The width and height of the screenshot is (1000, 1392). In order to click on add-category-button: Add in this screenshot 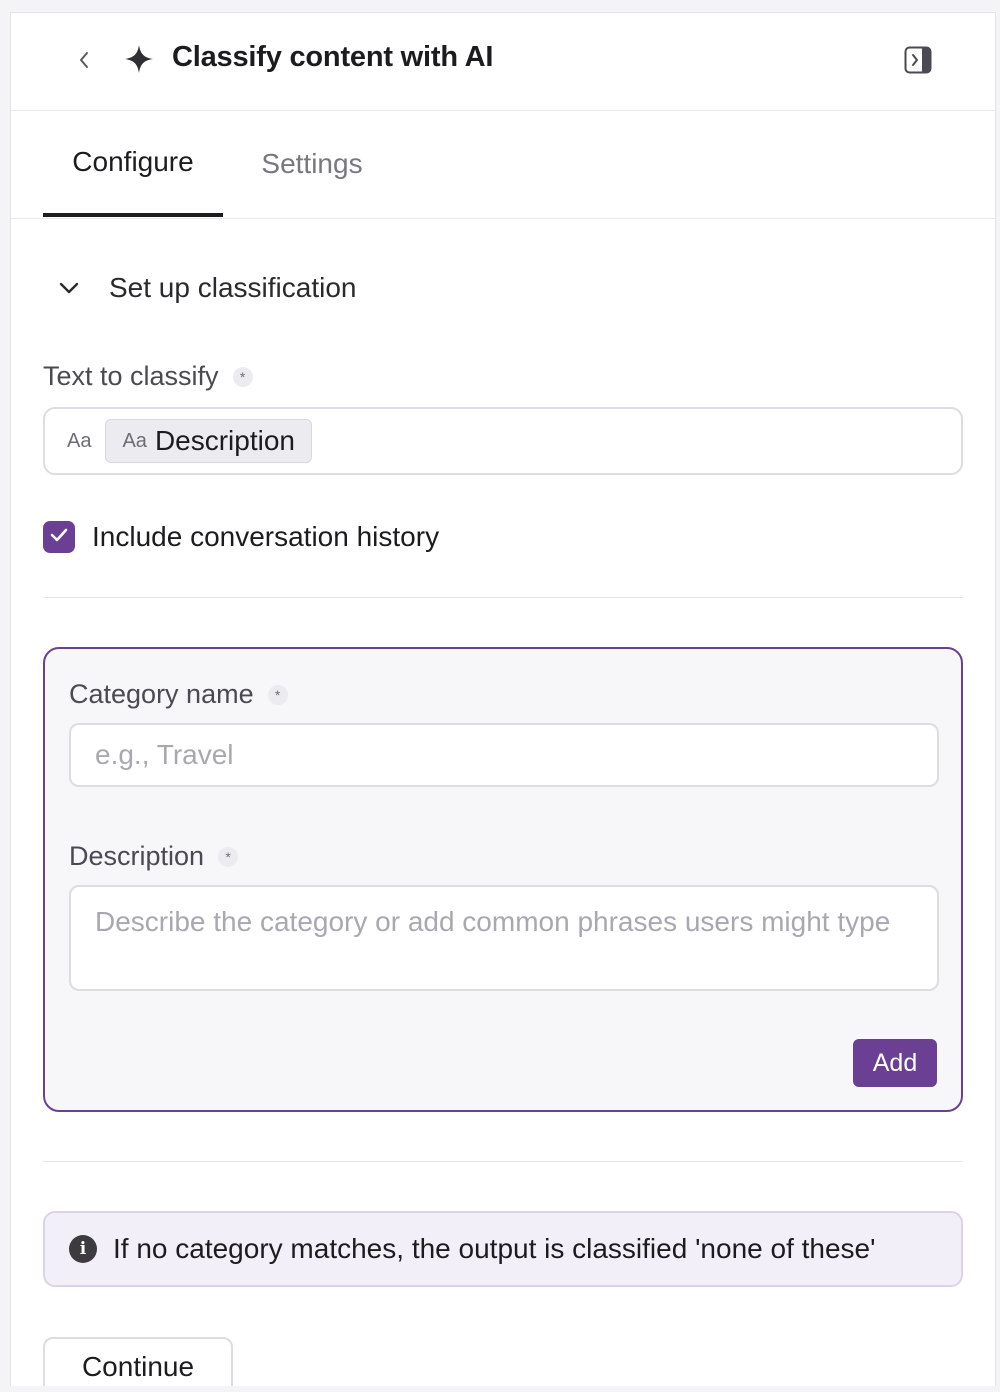, I will do `click(895, 1063)`.